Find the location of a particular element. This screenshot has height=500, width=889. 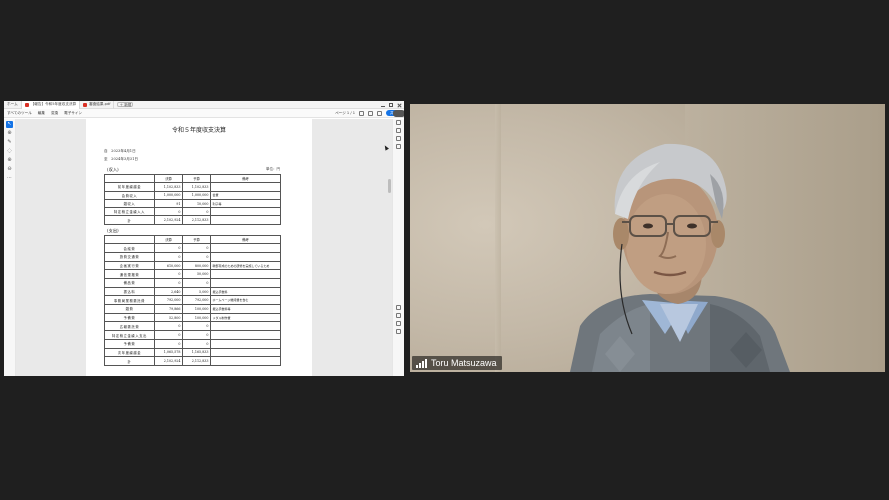

search-icon is located at coordinates (370, 113).